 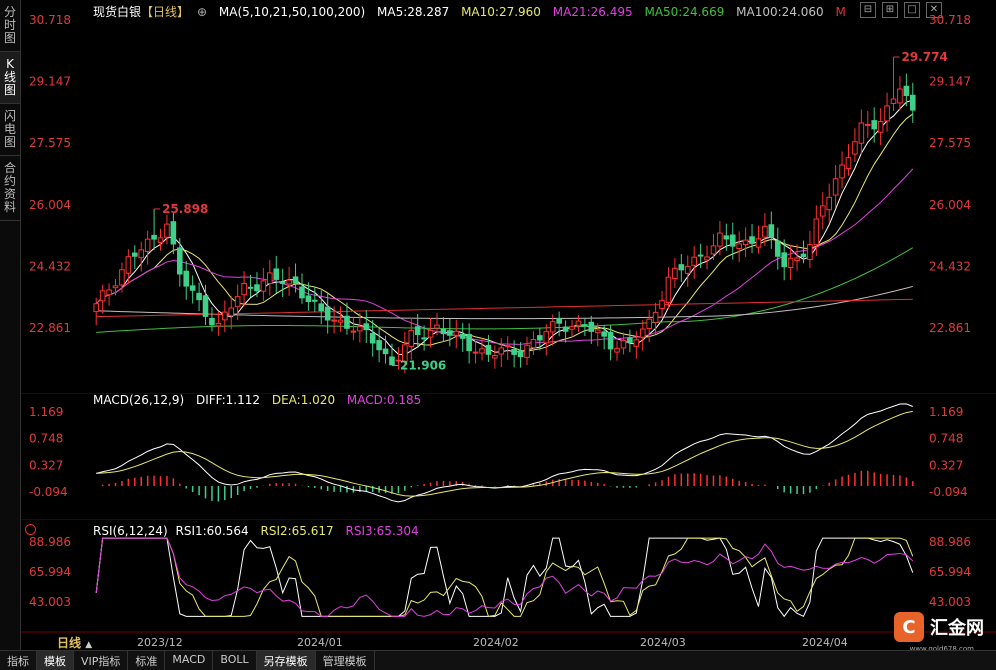 What do you see at coordinates (147, 660) in the screenshot?
I see `toolbar-item: 标准` at bounding box center [147, 660].